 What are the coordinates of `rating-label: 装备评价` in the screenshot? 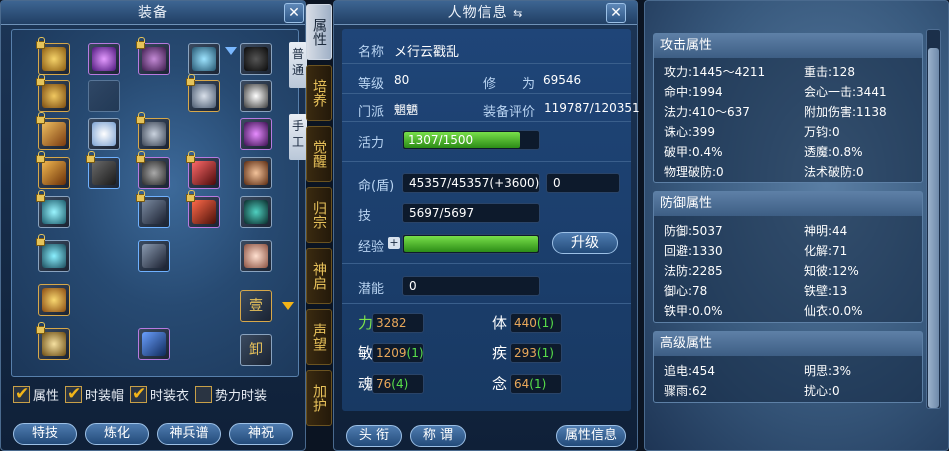 It's located at (509, 112).